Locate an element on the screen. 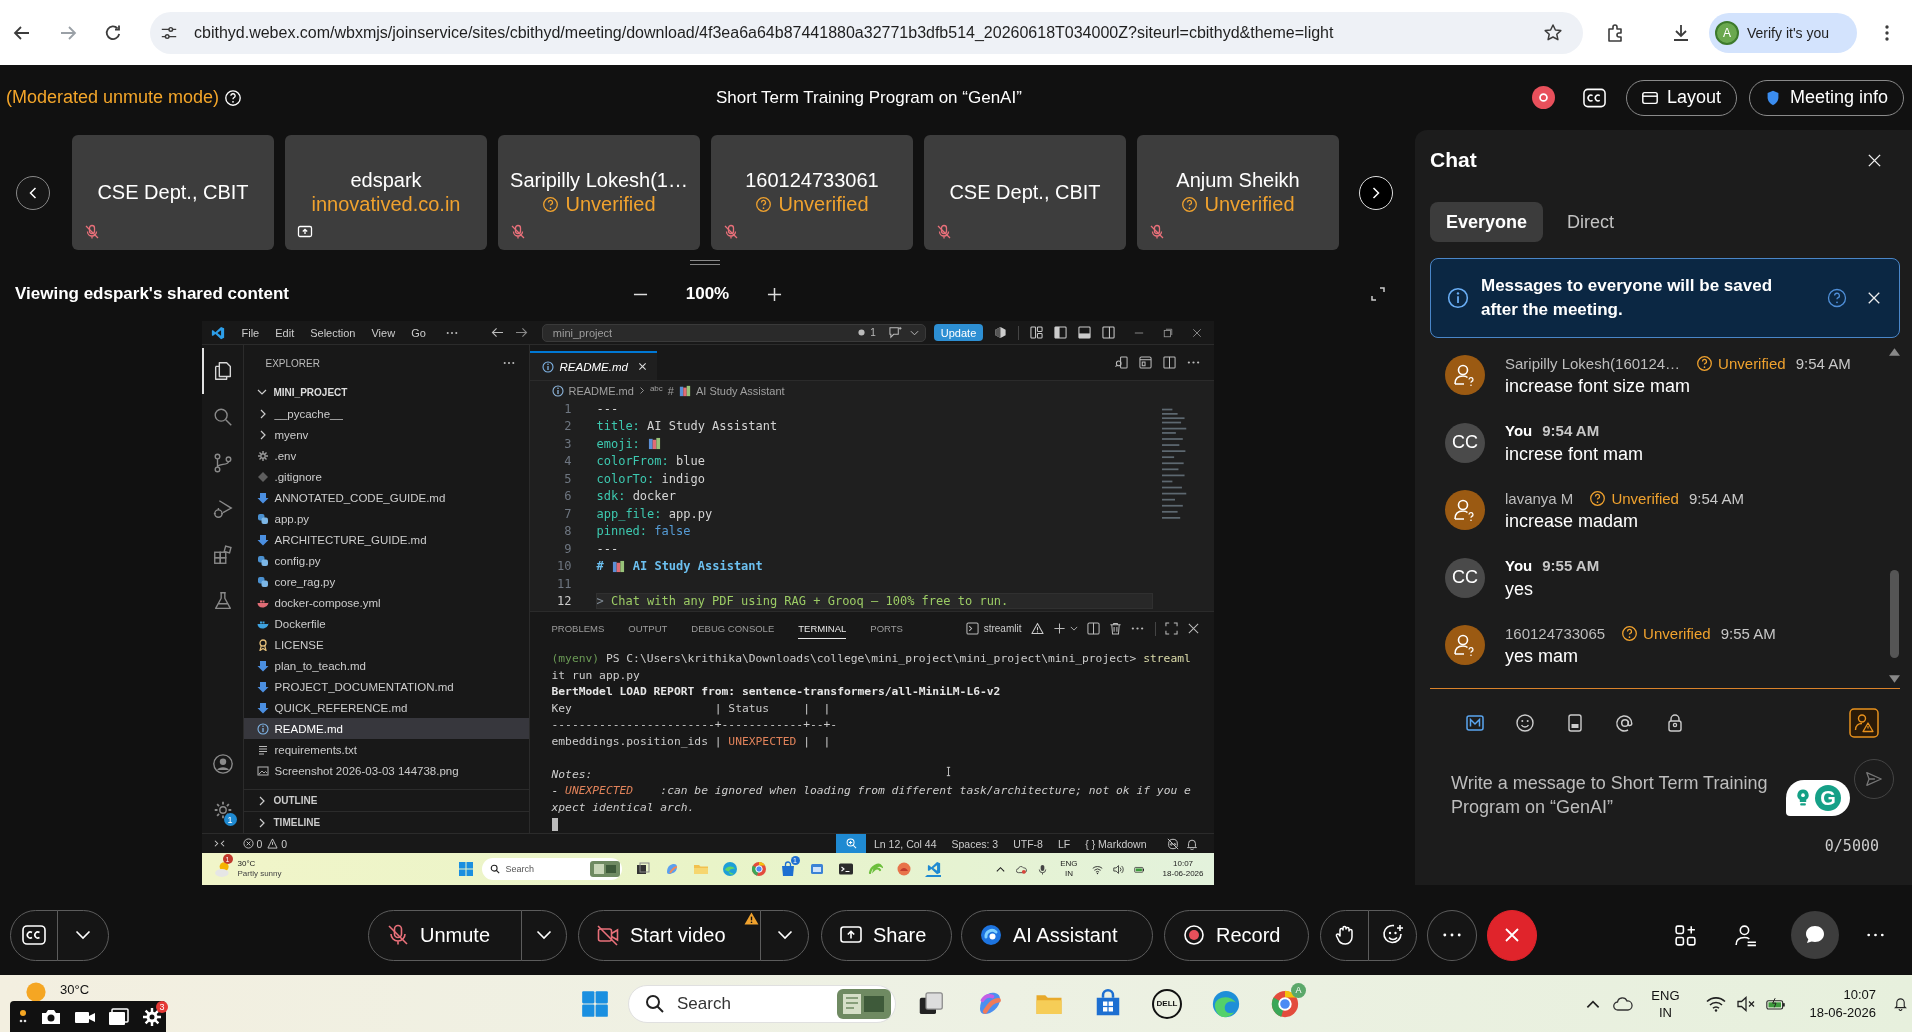  remote-icon is located at coordinates (219, 843).